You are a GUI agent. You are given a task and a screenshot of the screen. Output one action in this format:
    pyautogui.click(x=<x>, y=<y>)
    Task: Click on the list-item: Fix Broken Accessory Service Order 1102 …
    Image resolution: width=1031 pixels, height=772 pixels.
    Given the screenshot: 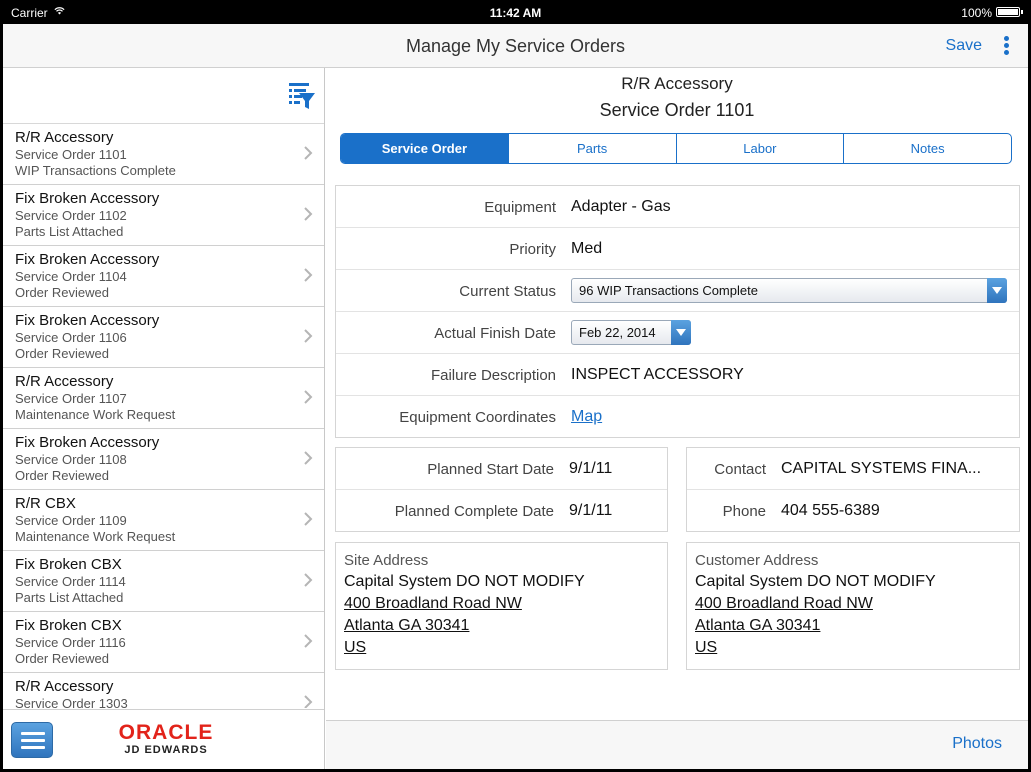 What is the action you would take?
    pyautogui.click(x=163, y=215)
    